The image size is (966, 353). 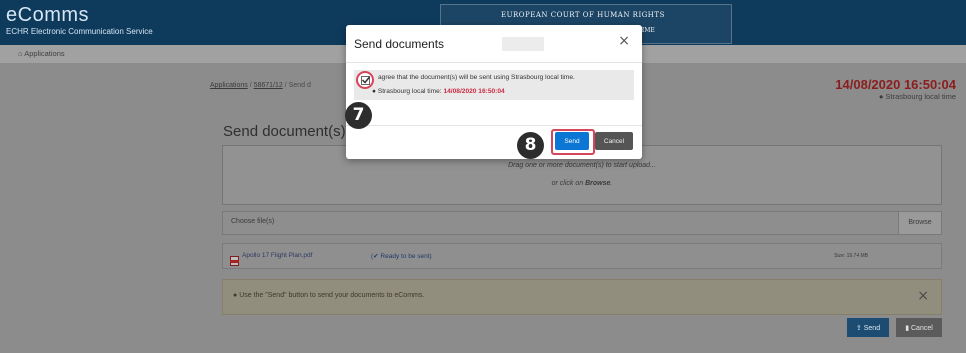 I want to click on dropzone-period: ., so click(x=611, y=183).